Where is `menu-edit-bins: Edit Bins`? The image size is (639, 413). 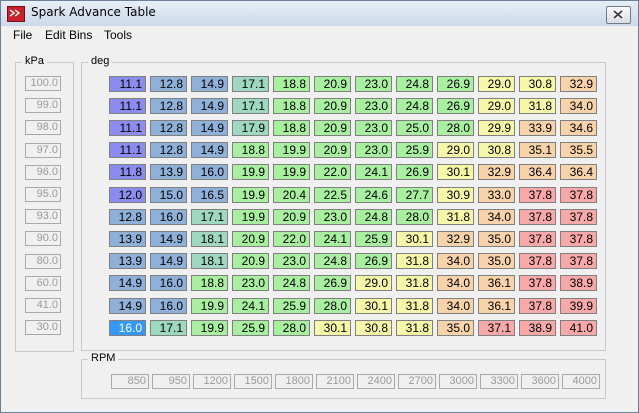 menu-edit-bins: Edit Bins is located at coordinates (68, 35).